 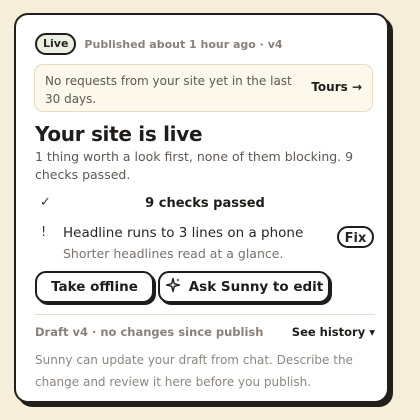 What do you see at coordinates (183, 44) in the screenshot?
I see `published-info: Published about 1 hour ago · v4` at bounding box center [183, 44].